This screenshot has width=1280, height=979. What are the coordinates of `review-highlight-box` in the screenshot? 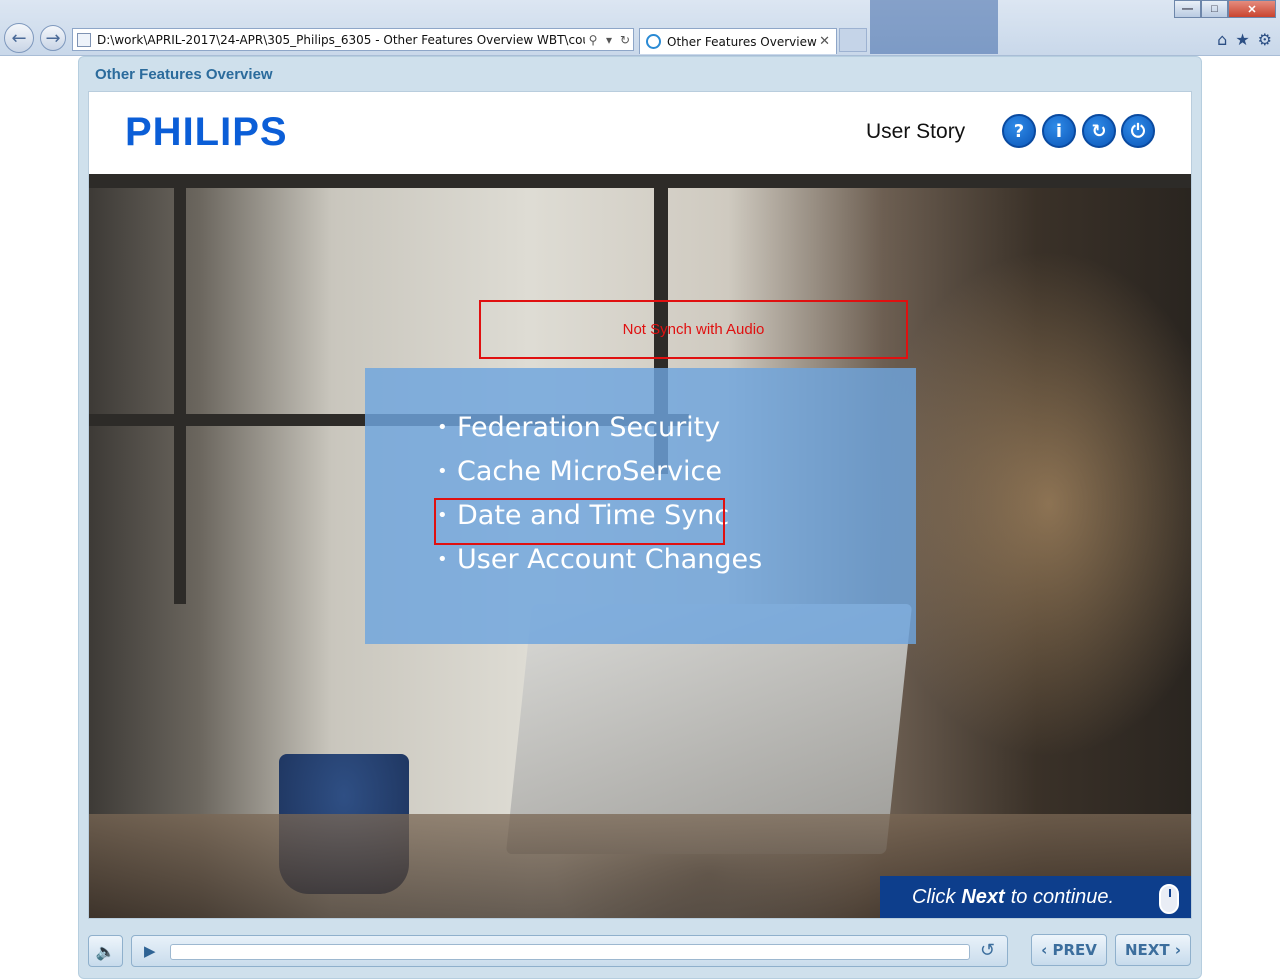 It's located at (579, 521).